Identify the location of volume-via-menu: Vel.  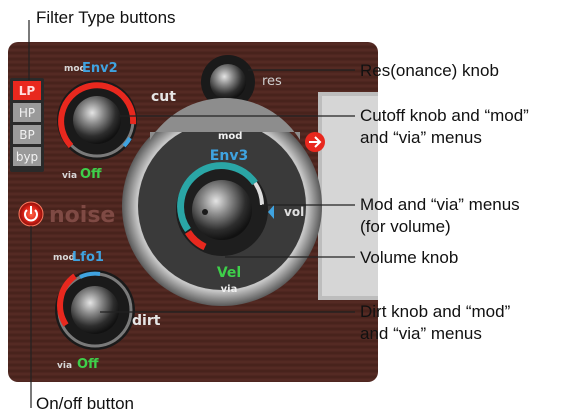
(229, 273).